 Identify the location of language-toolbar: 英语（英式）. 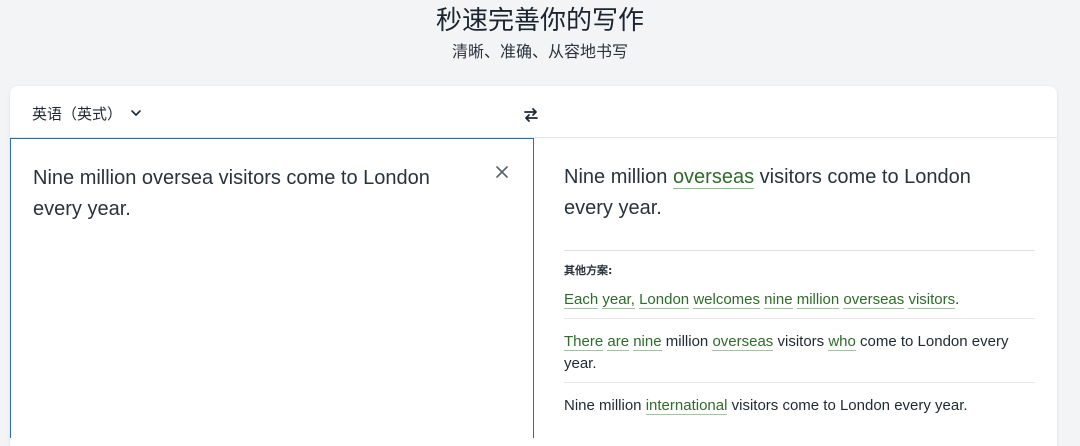
(533, 112).